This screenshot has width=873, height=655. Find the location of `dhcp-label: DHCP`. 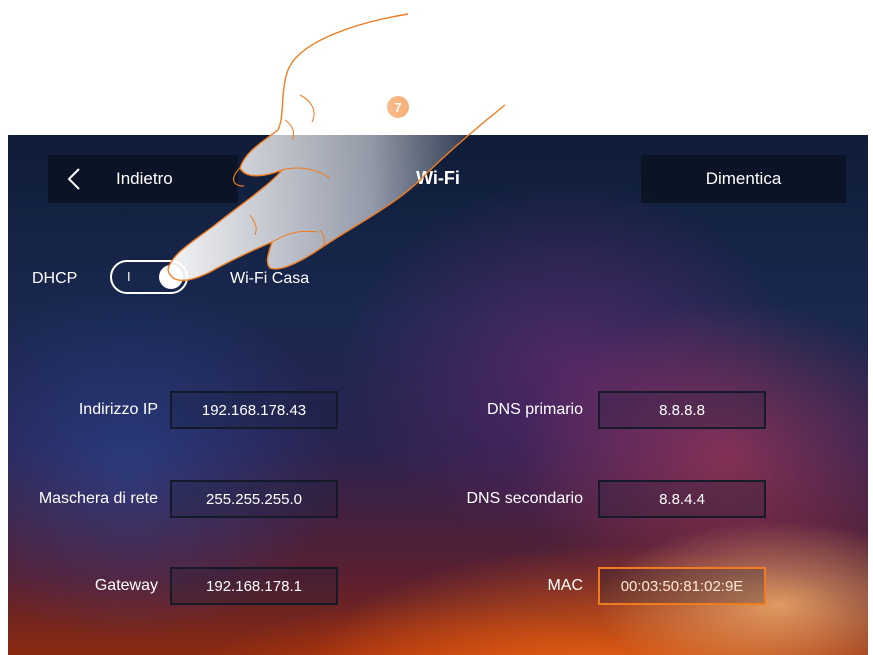

dhcp-label: DHCP is located at coordinates (55, 278).